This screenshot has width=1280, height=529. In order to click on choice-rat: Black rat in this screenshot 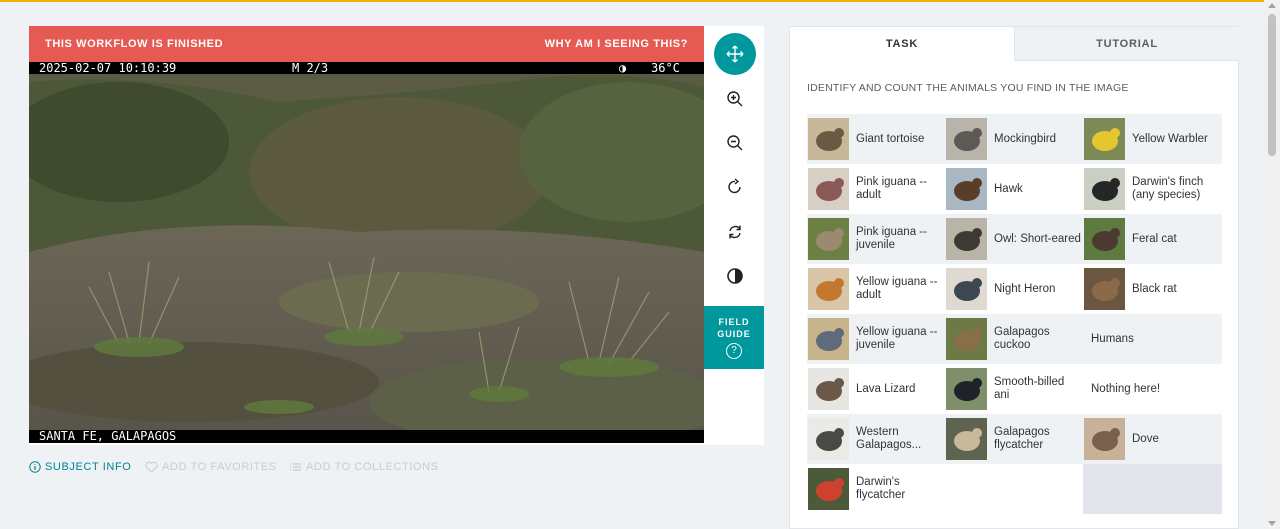, I will do `click(1152, 289)`.